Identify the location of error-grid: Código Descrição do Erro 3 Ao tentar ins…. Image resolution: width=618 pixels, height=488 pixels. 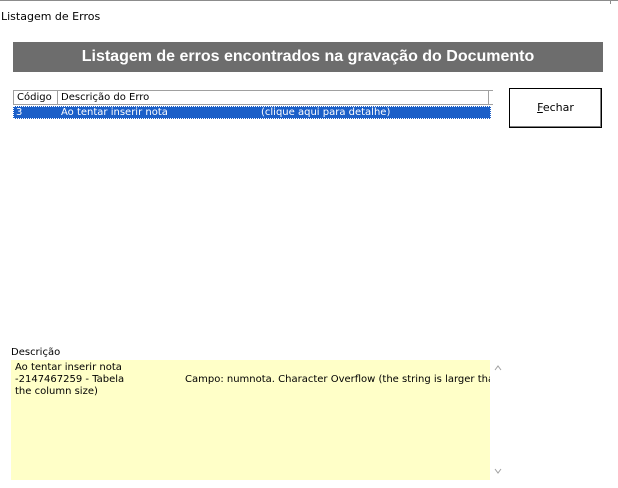
(253, 108).